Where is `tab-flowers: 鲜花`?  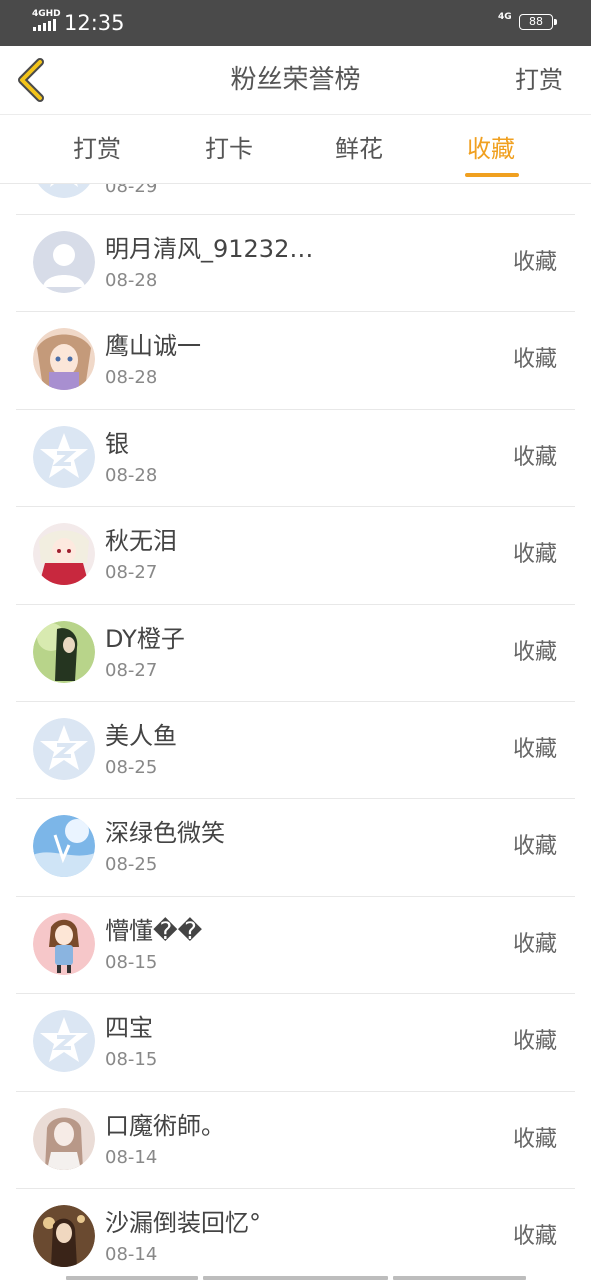
tab-flowers: 鲜花 is located at coordinates (359, 149).